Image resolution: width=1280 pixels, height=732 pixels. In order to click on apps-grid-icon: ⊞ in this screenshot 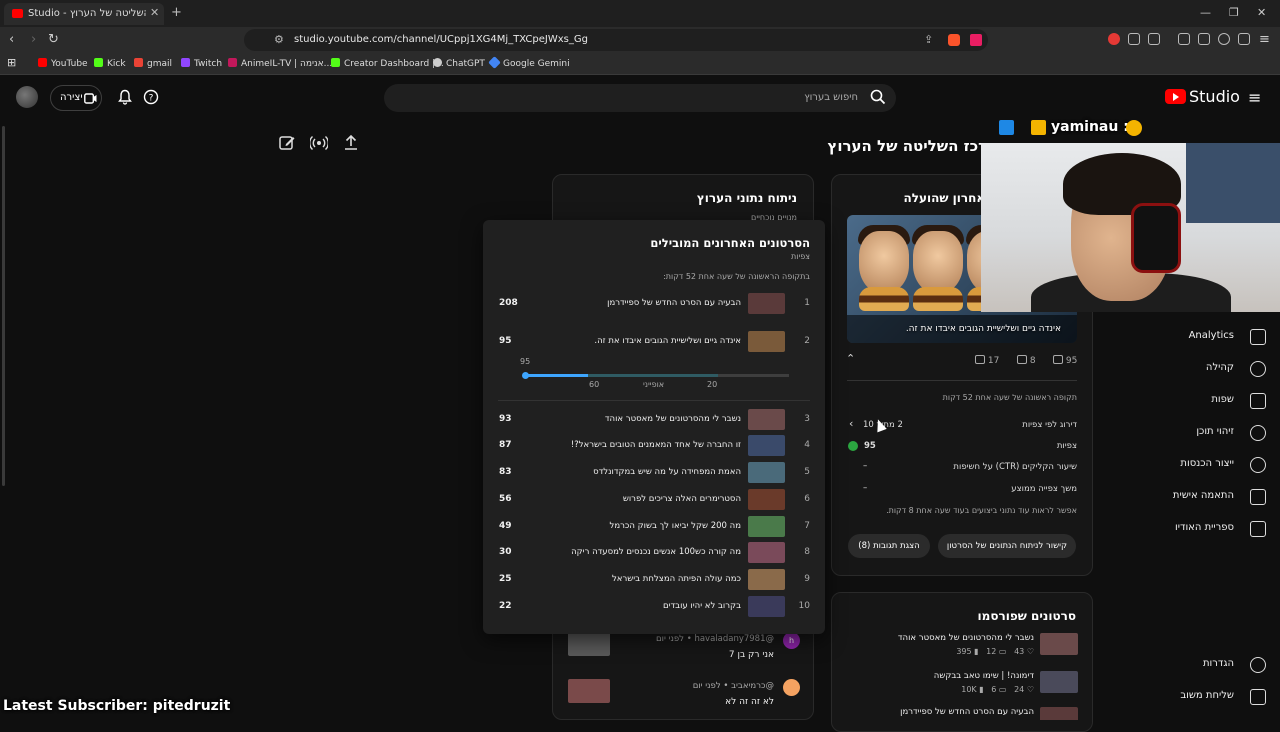, I will do `click(11, 62)`.